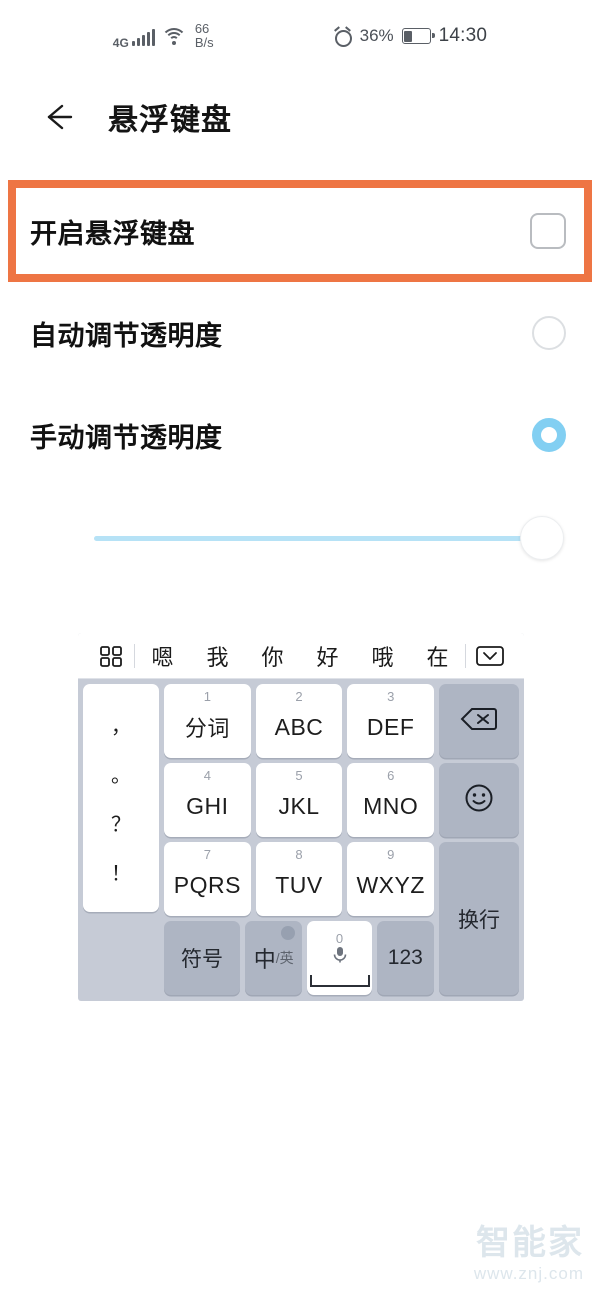 The width and height of the screenshot is (600, 1300). Describe the element at coordinates (390, 726) in the screenshot. I see `key-label: DEF` at that location.